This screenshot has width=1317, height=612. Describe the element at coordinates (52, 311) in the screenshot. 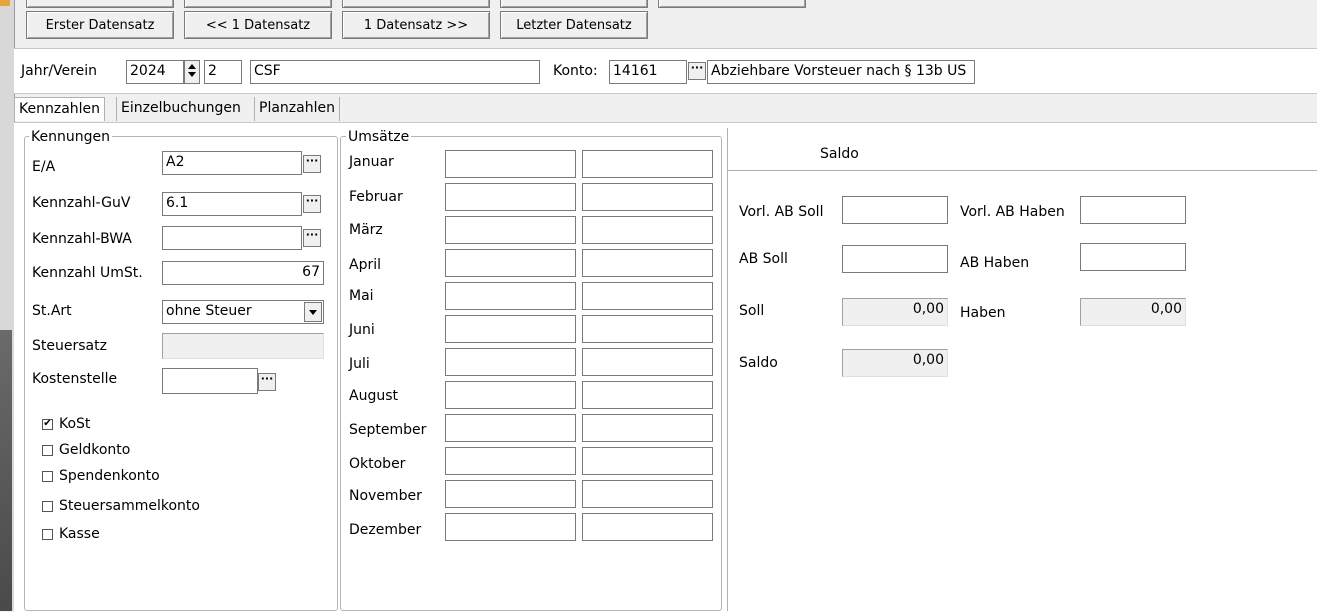

I see `st-art-label: St.Art` at that location.